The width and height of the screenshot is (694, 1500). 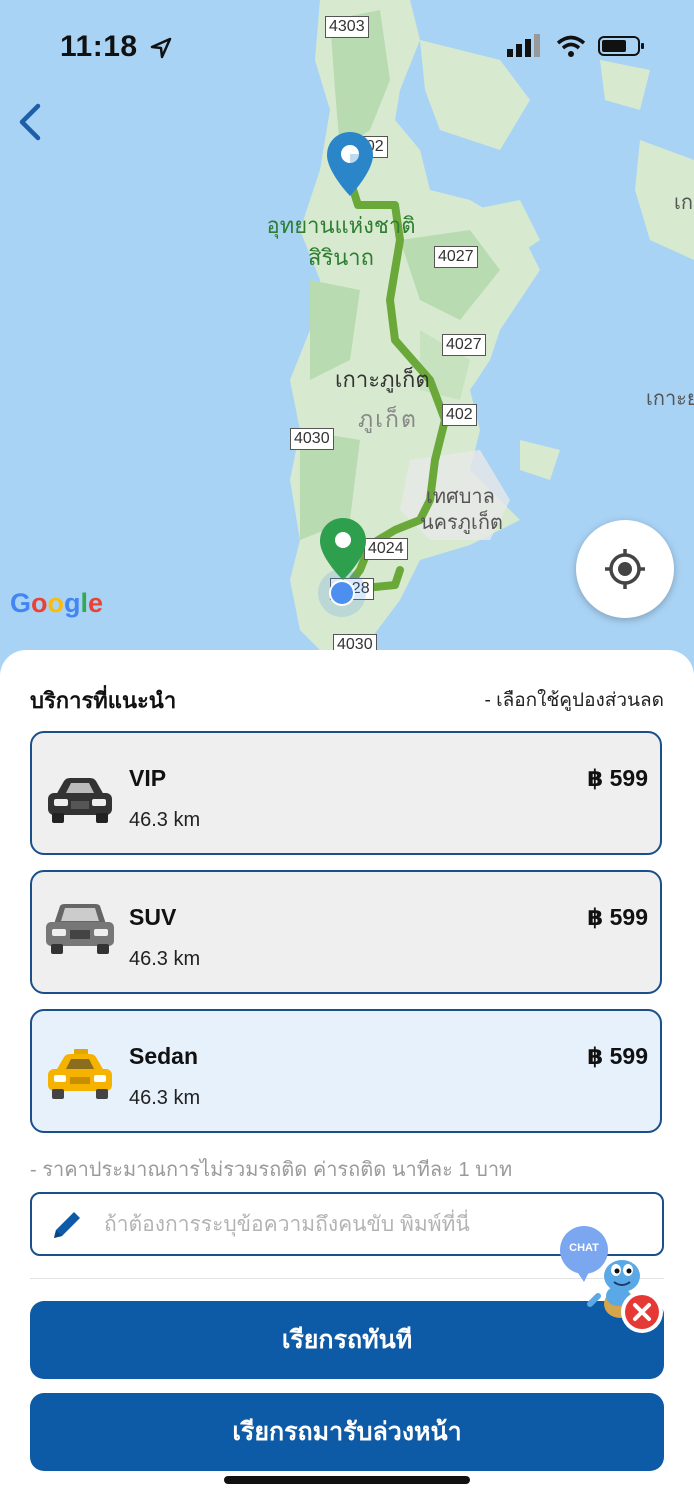 I want to click on car-name: SUV, so click(x=153, y=917).